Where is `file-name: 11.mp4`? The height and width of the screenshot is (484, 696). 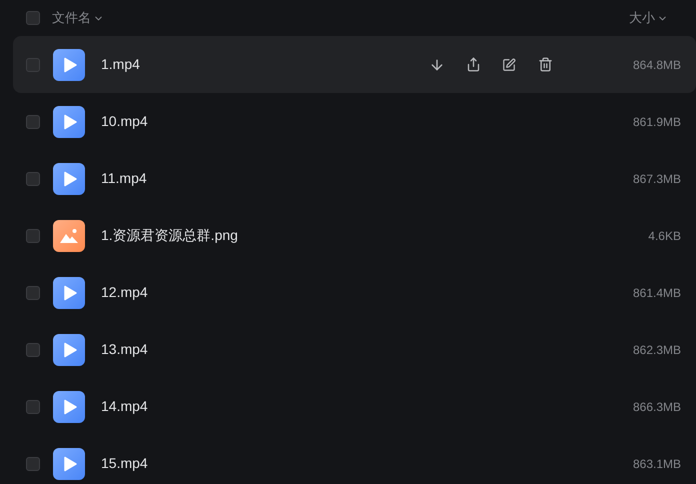 file-name: 11.mp4 is located at coordinates (124, 178).